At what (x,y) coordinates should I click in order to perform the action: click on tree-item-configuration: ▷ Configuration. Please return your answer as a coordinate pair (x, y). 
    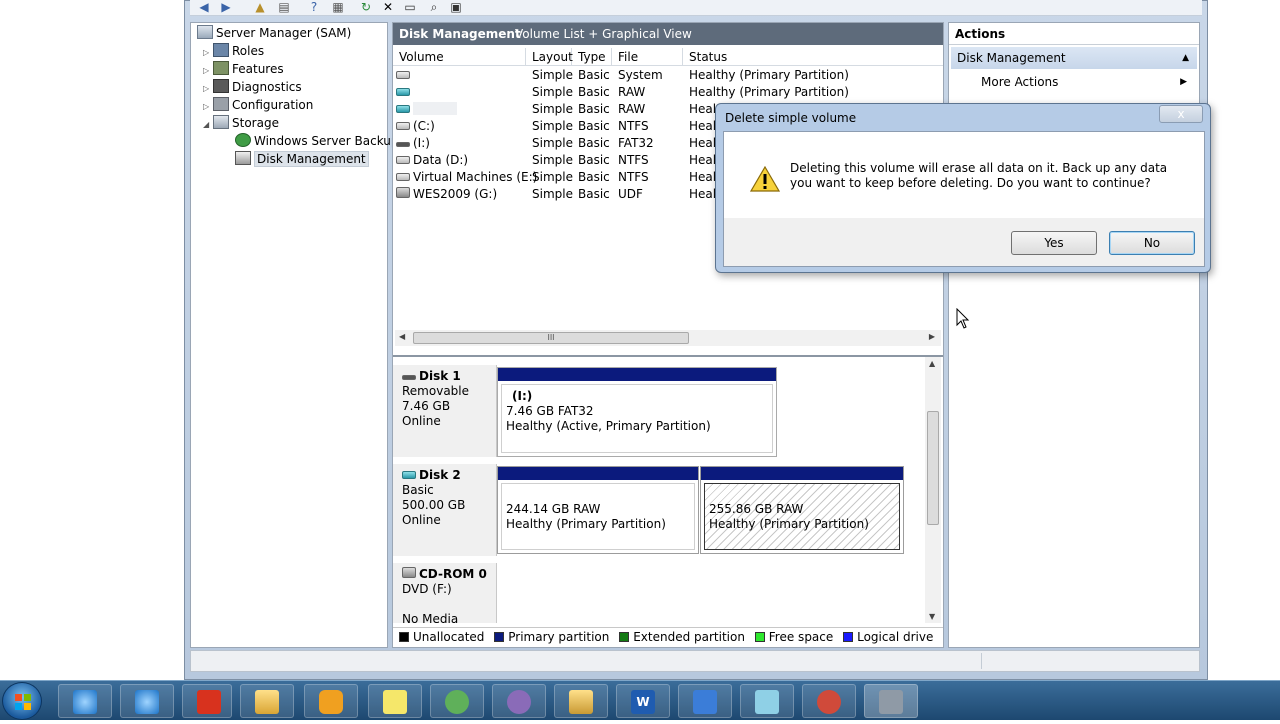
    Looking at the image, I should click on (258, 105).